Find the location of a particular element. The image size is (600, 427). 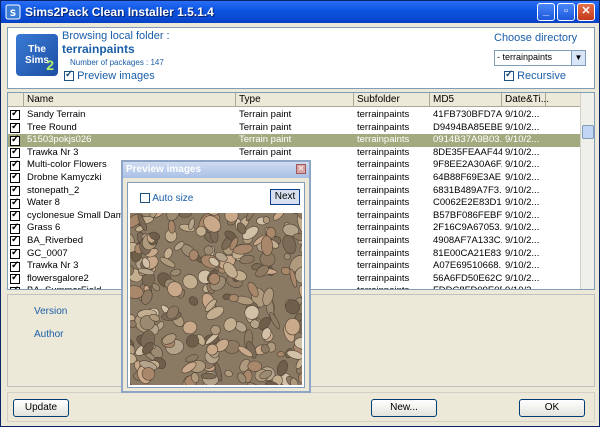

cell-name: Tree Round is located at coordinates (52, 127).